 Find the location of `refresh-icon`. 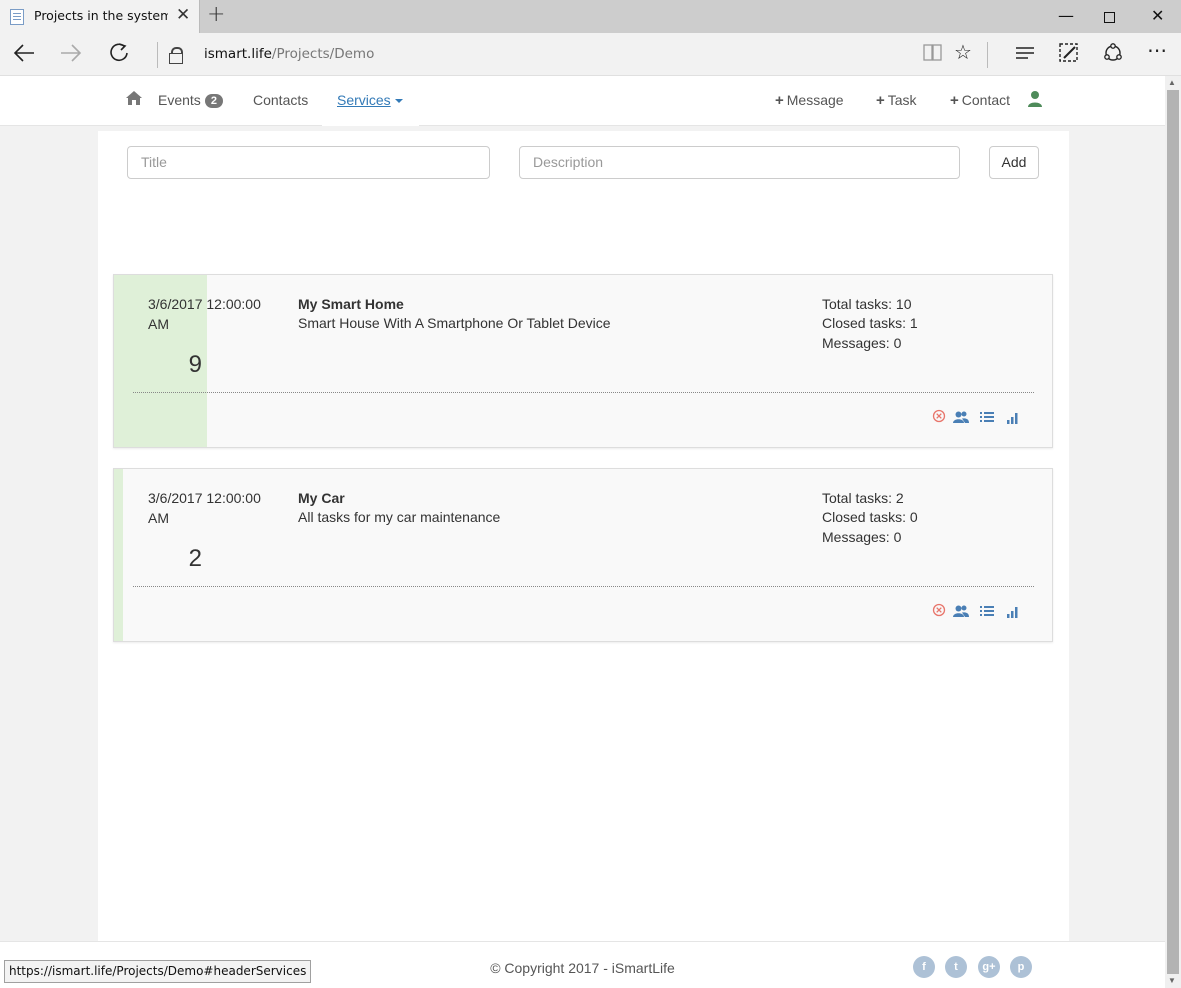

refresh-icon is located at coordinates (119, 56).